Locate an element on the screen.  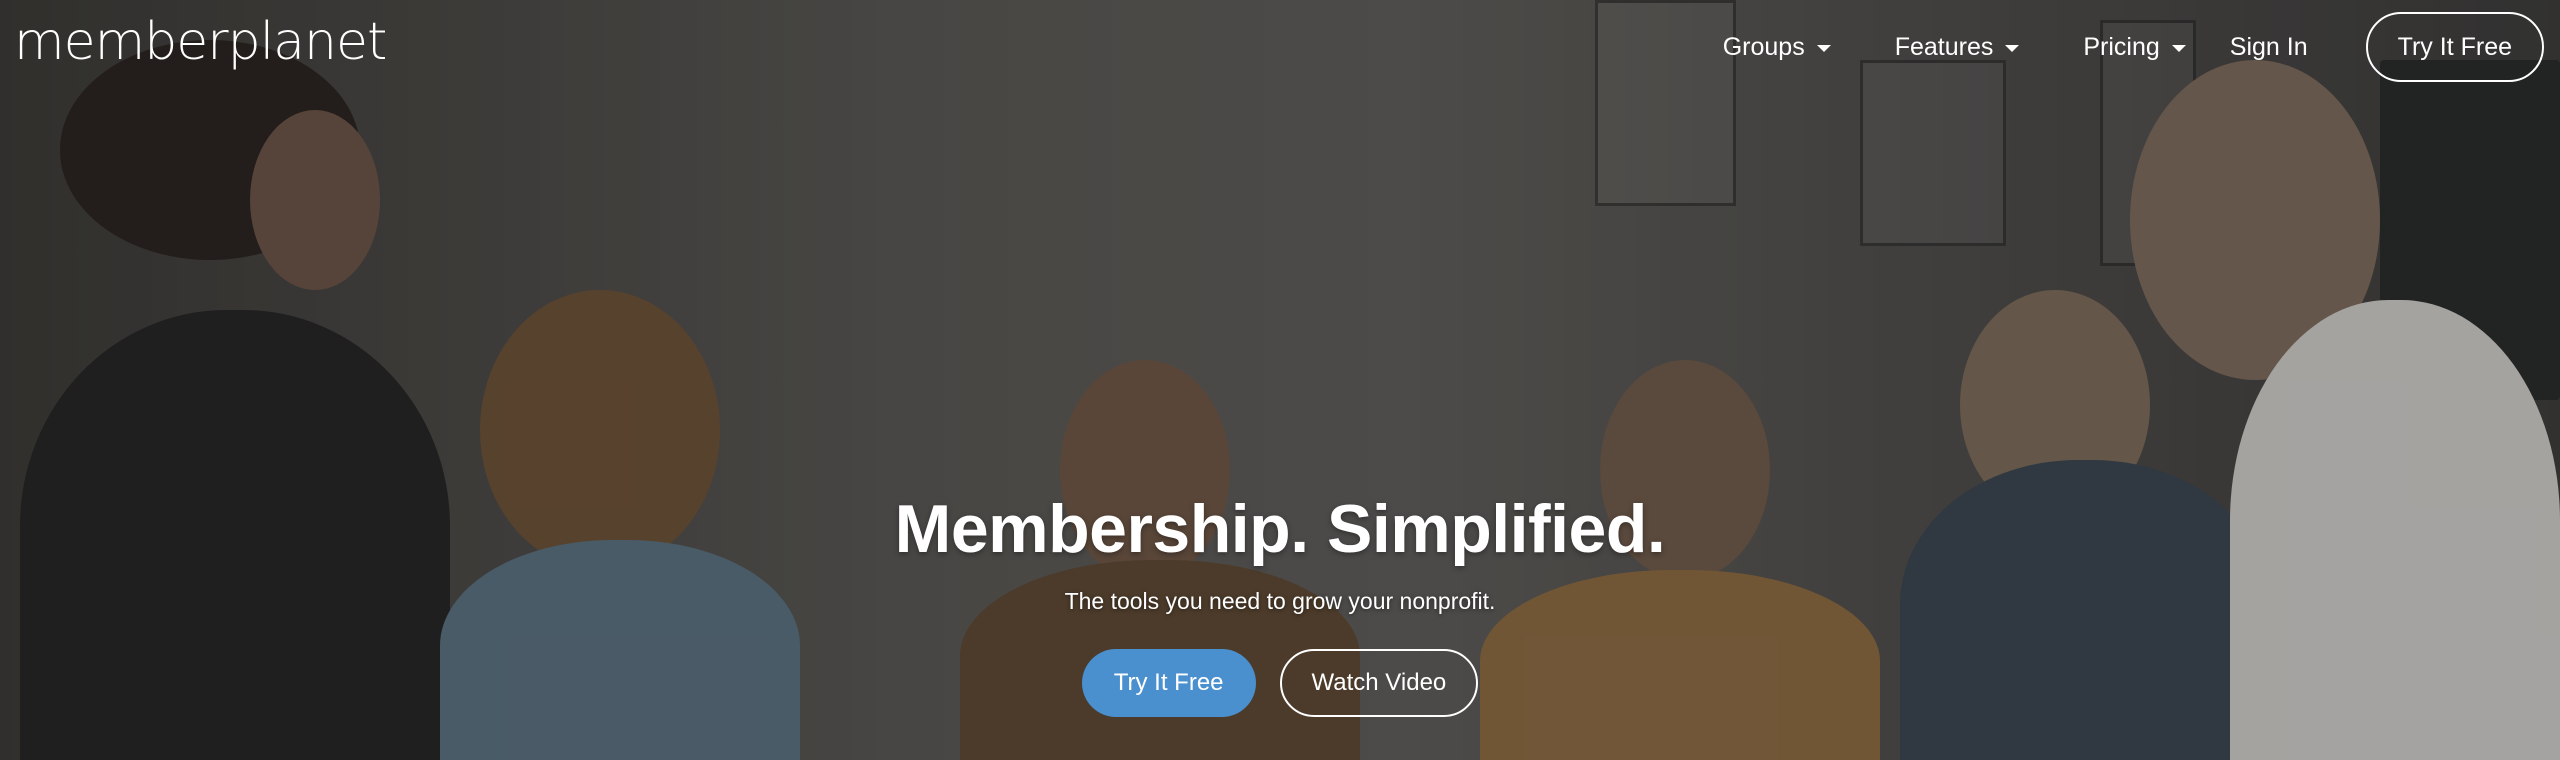
nav-item-pricing: Pricing is located at coordinates (2134, 47).